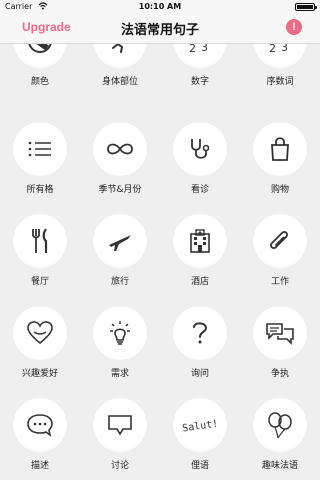 The image size is (320, 480). I want to click on status-time: 10:10 AM, so click(160, 6).